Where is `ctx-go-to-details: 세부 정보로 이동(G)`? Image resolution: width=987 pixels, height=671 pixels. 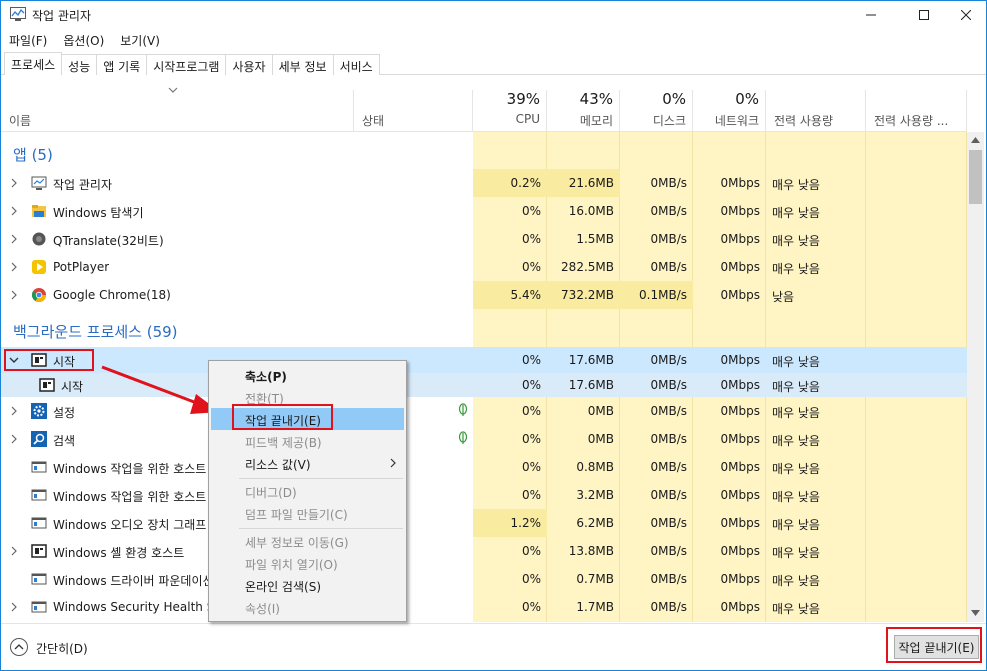
ctx-go-to-details: 세부 정보로 이동(G) is located at coordinates (307, 541).